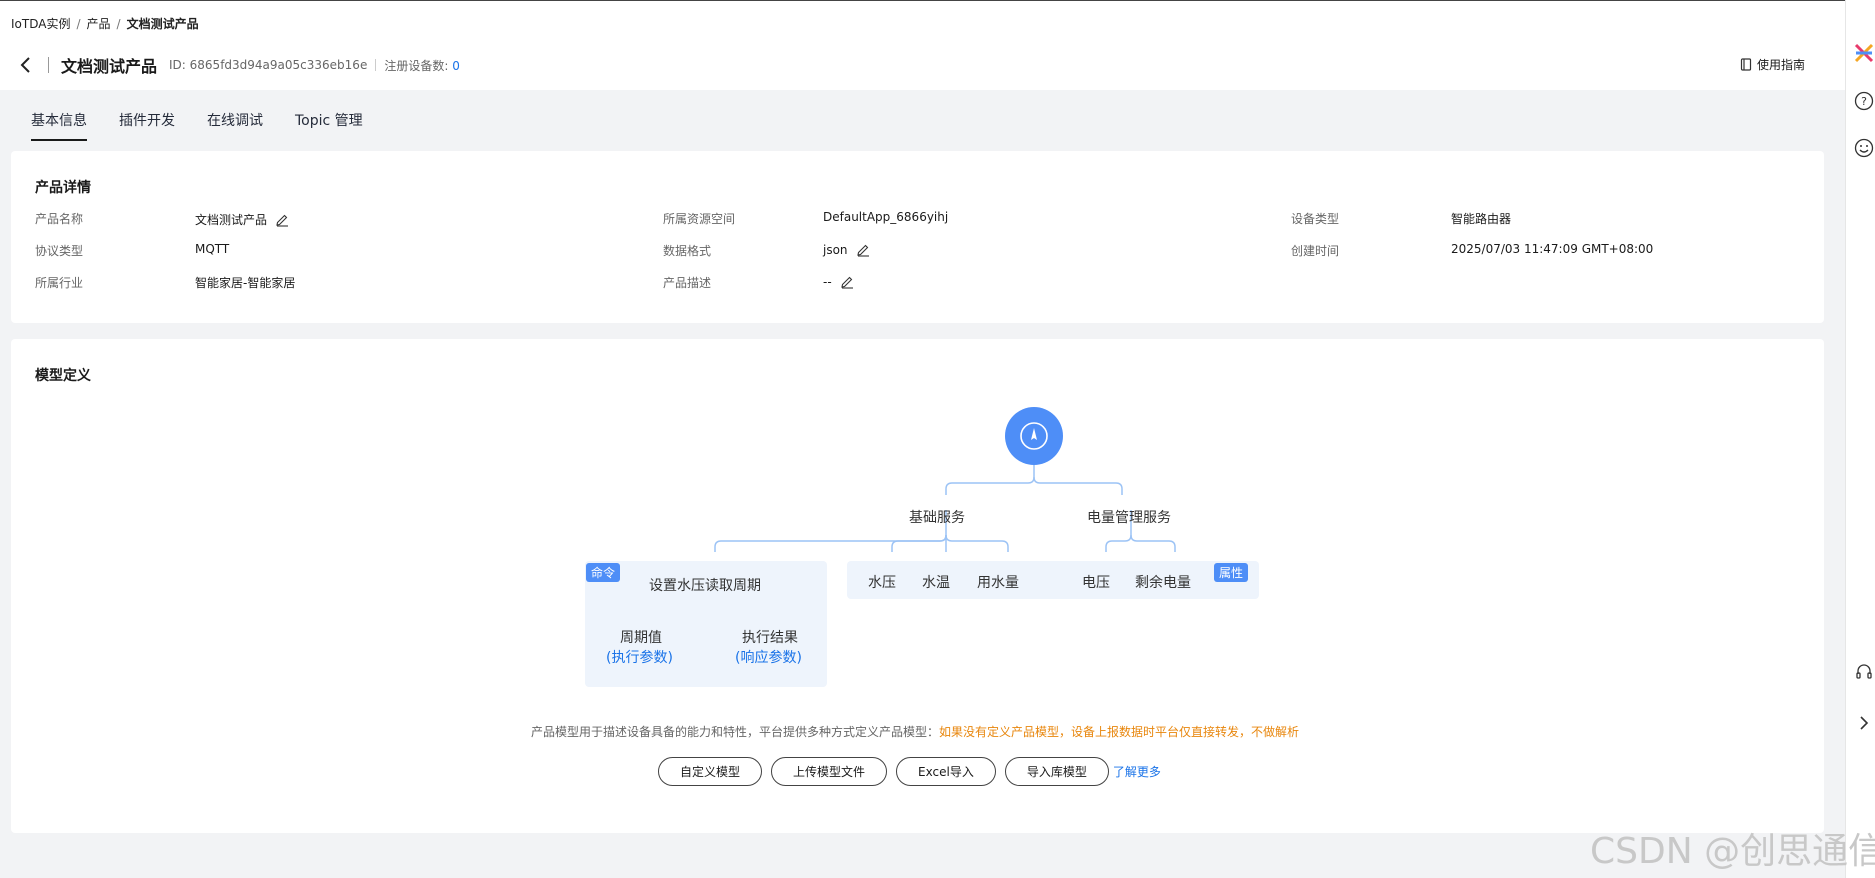  I want to click on back-button, so click(25, 65).